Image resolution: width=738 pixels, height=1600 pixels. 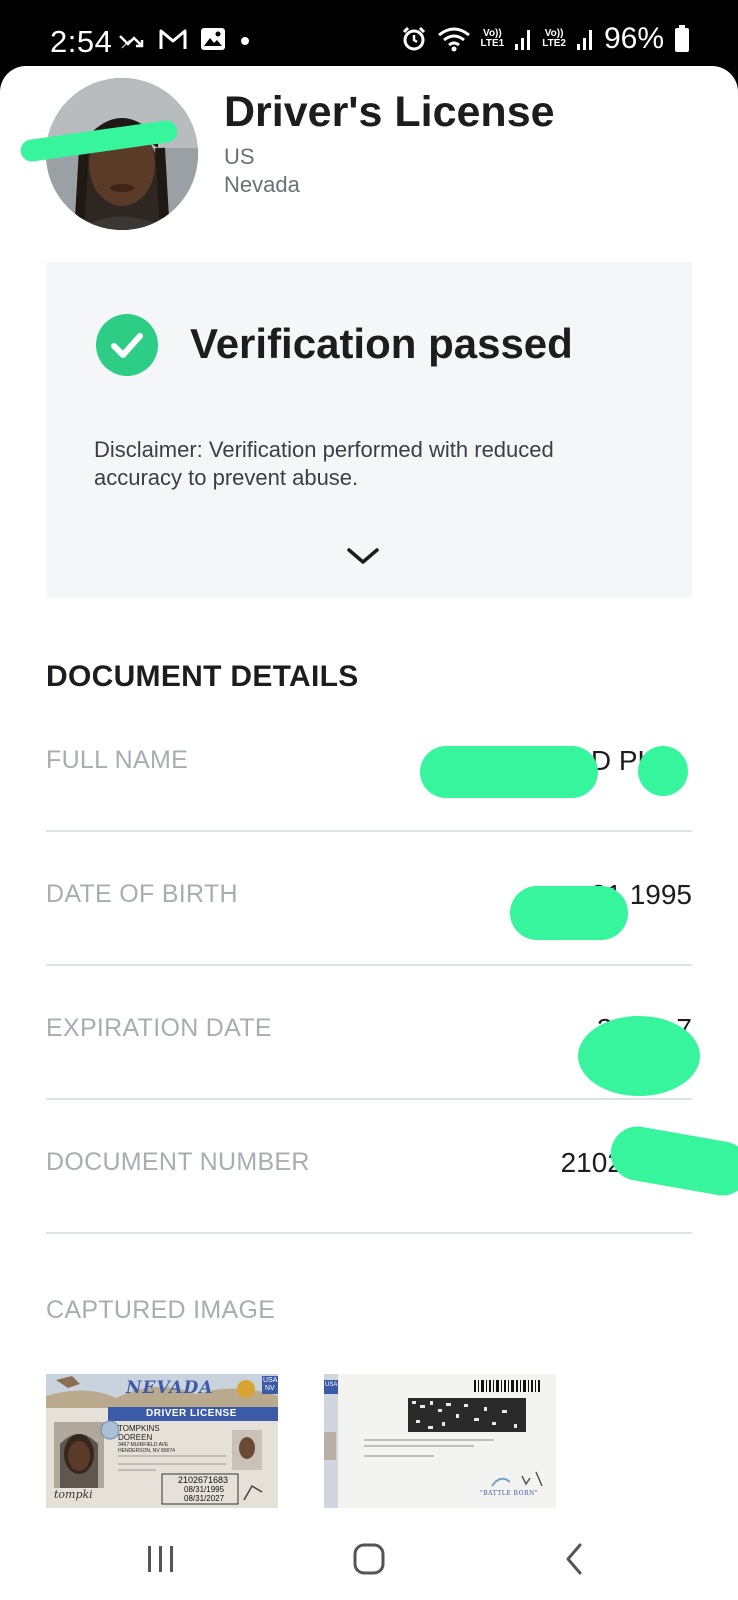 I want to click on signal-1-icon: Vo)) LTE1, so click(x=493, y=39).